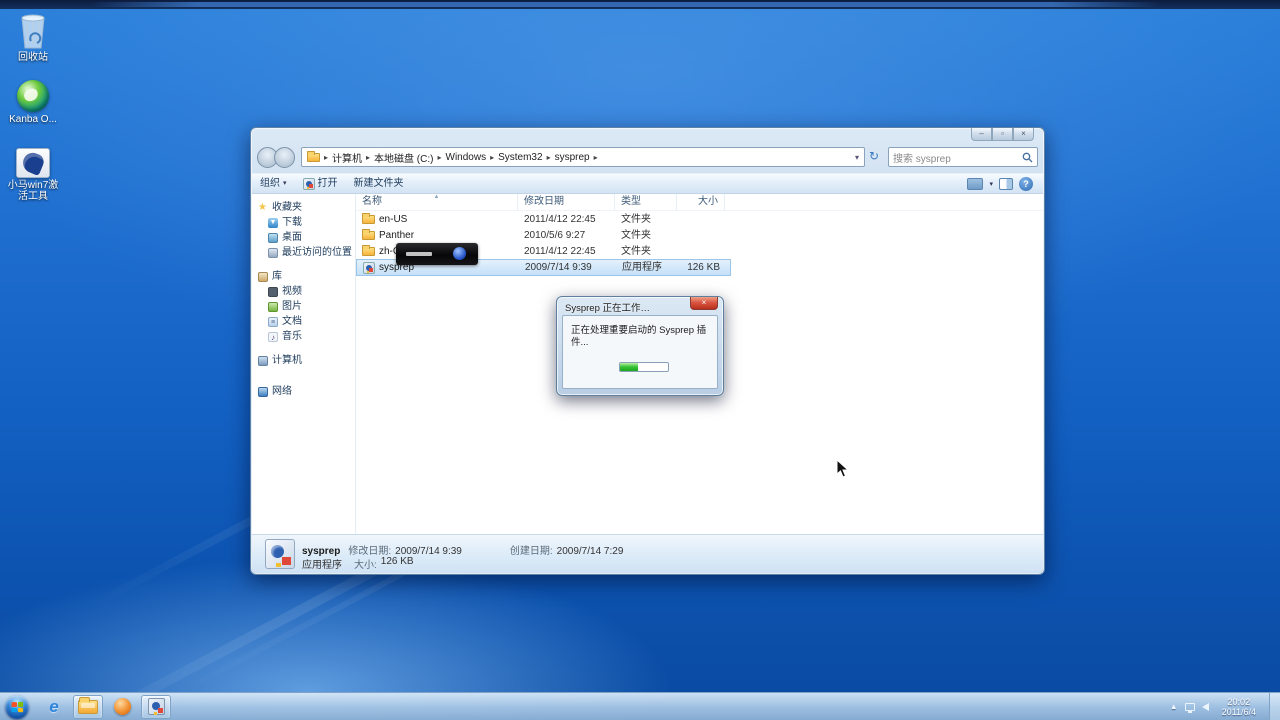 The width and height of the screenshot is (1280, 720). Describe the element at coordinates (303, 306) in the screenshot. I see `sidebar-item-pictures: 图片` at that location.